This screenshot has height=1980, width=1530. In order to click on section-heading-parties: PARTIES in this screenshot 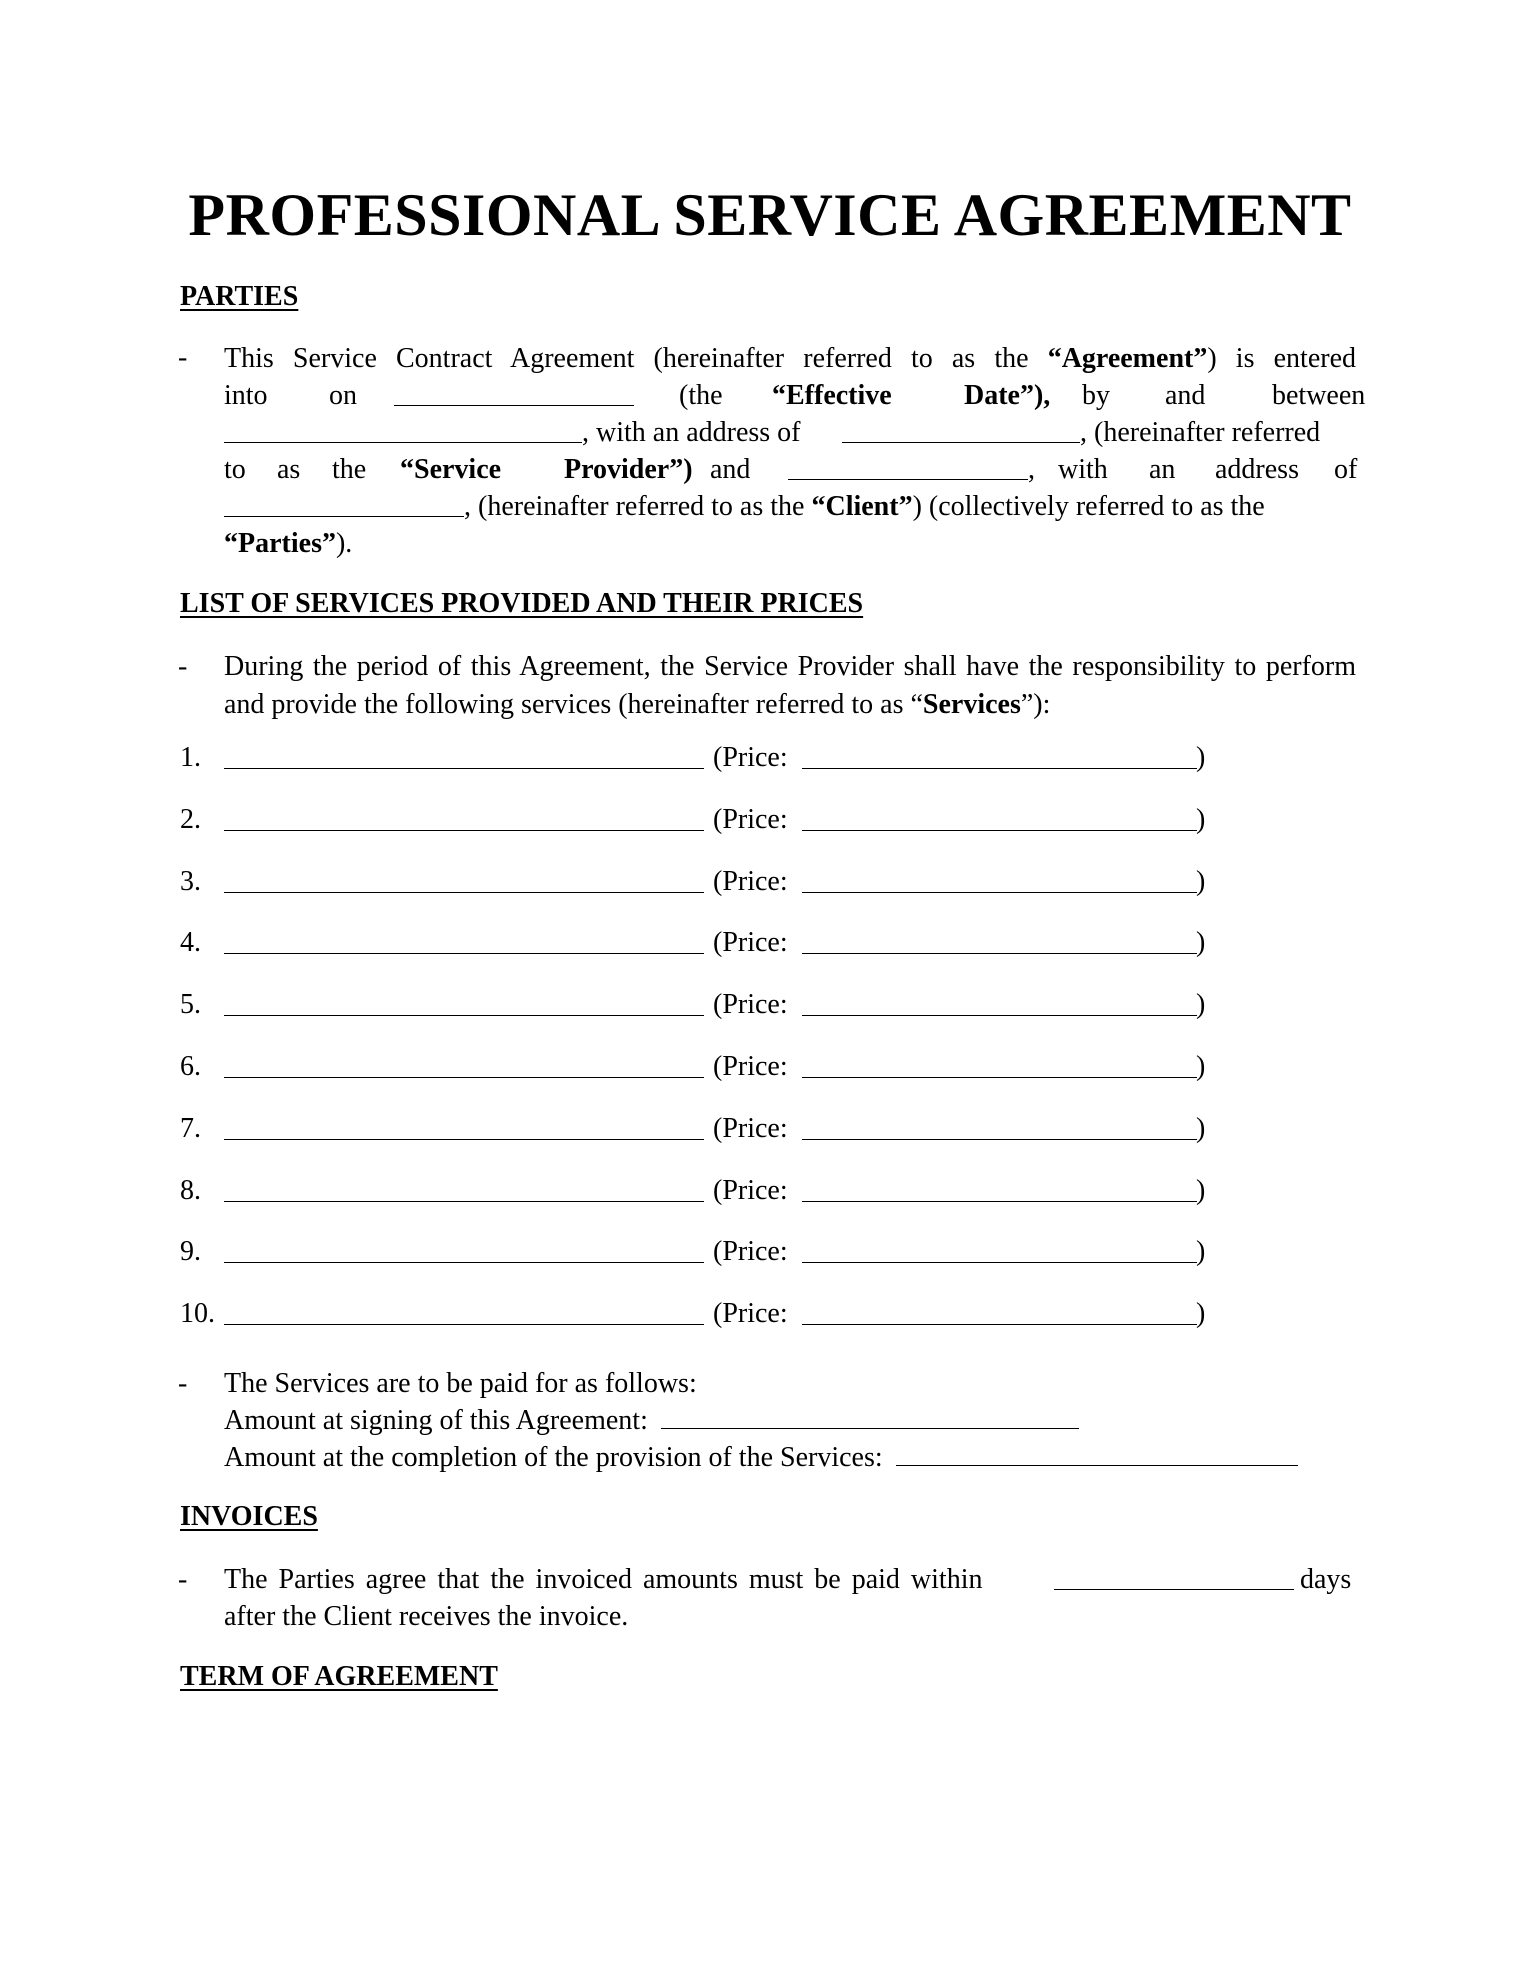, I will do `click(239, 296)`.